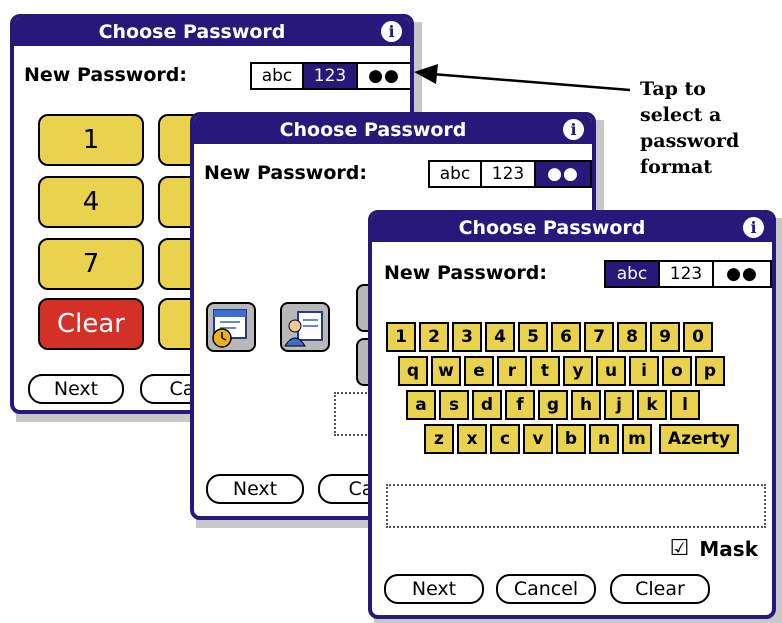 This screenshot has width=782, height=623. What do you see at coordinates (681, 115) in the screenshot?
I see `callout-line: select a` at bounding box center [681, 115].